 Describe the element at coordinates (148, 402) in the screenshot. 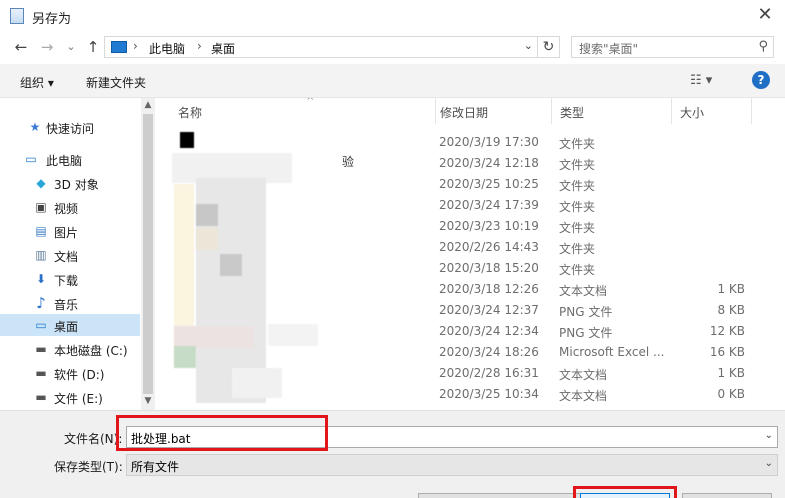

I see `scroll-down-arrow: ▼` at that location.